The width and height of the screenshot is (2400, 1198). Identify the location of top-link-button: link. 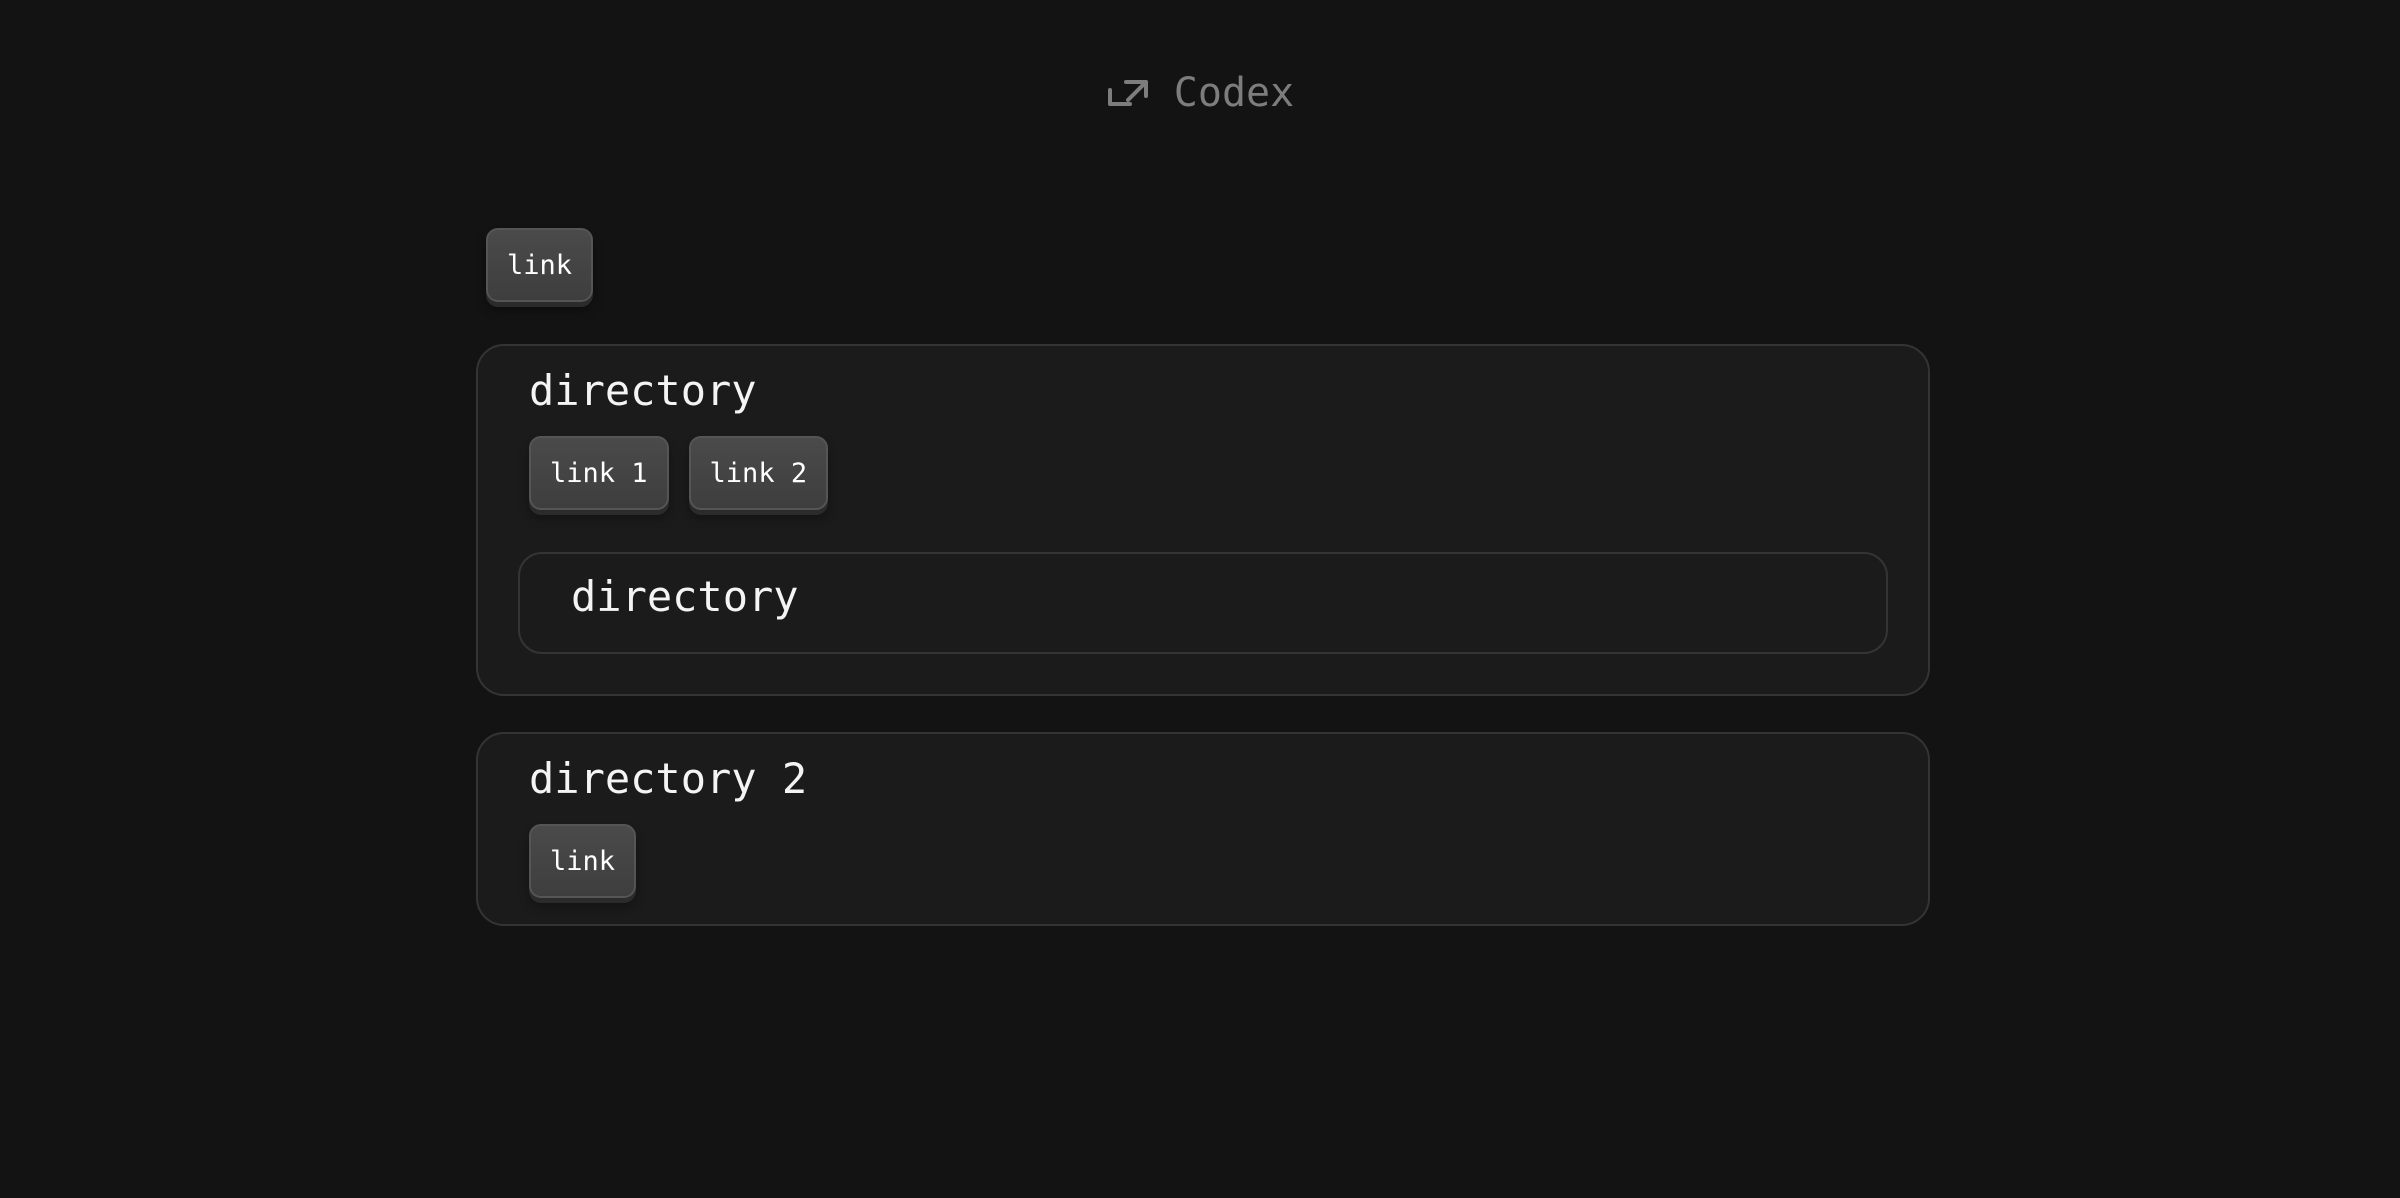
(540, 265).